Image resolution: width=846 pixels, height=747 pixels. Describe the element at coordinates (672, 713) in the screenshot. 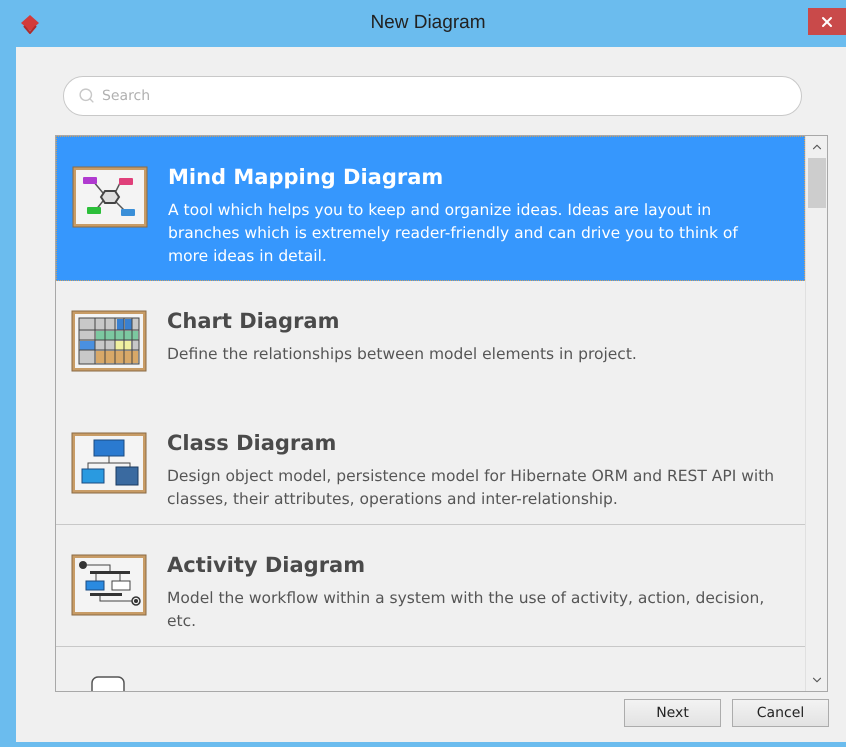

I see `dialog-button: Next` at that location.